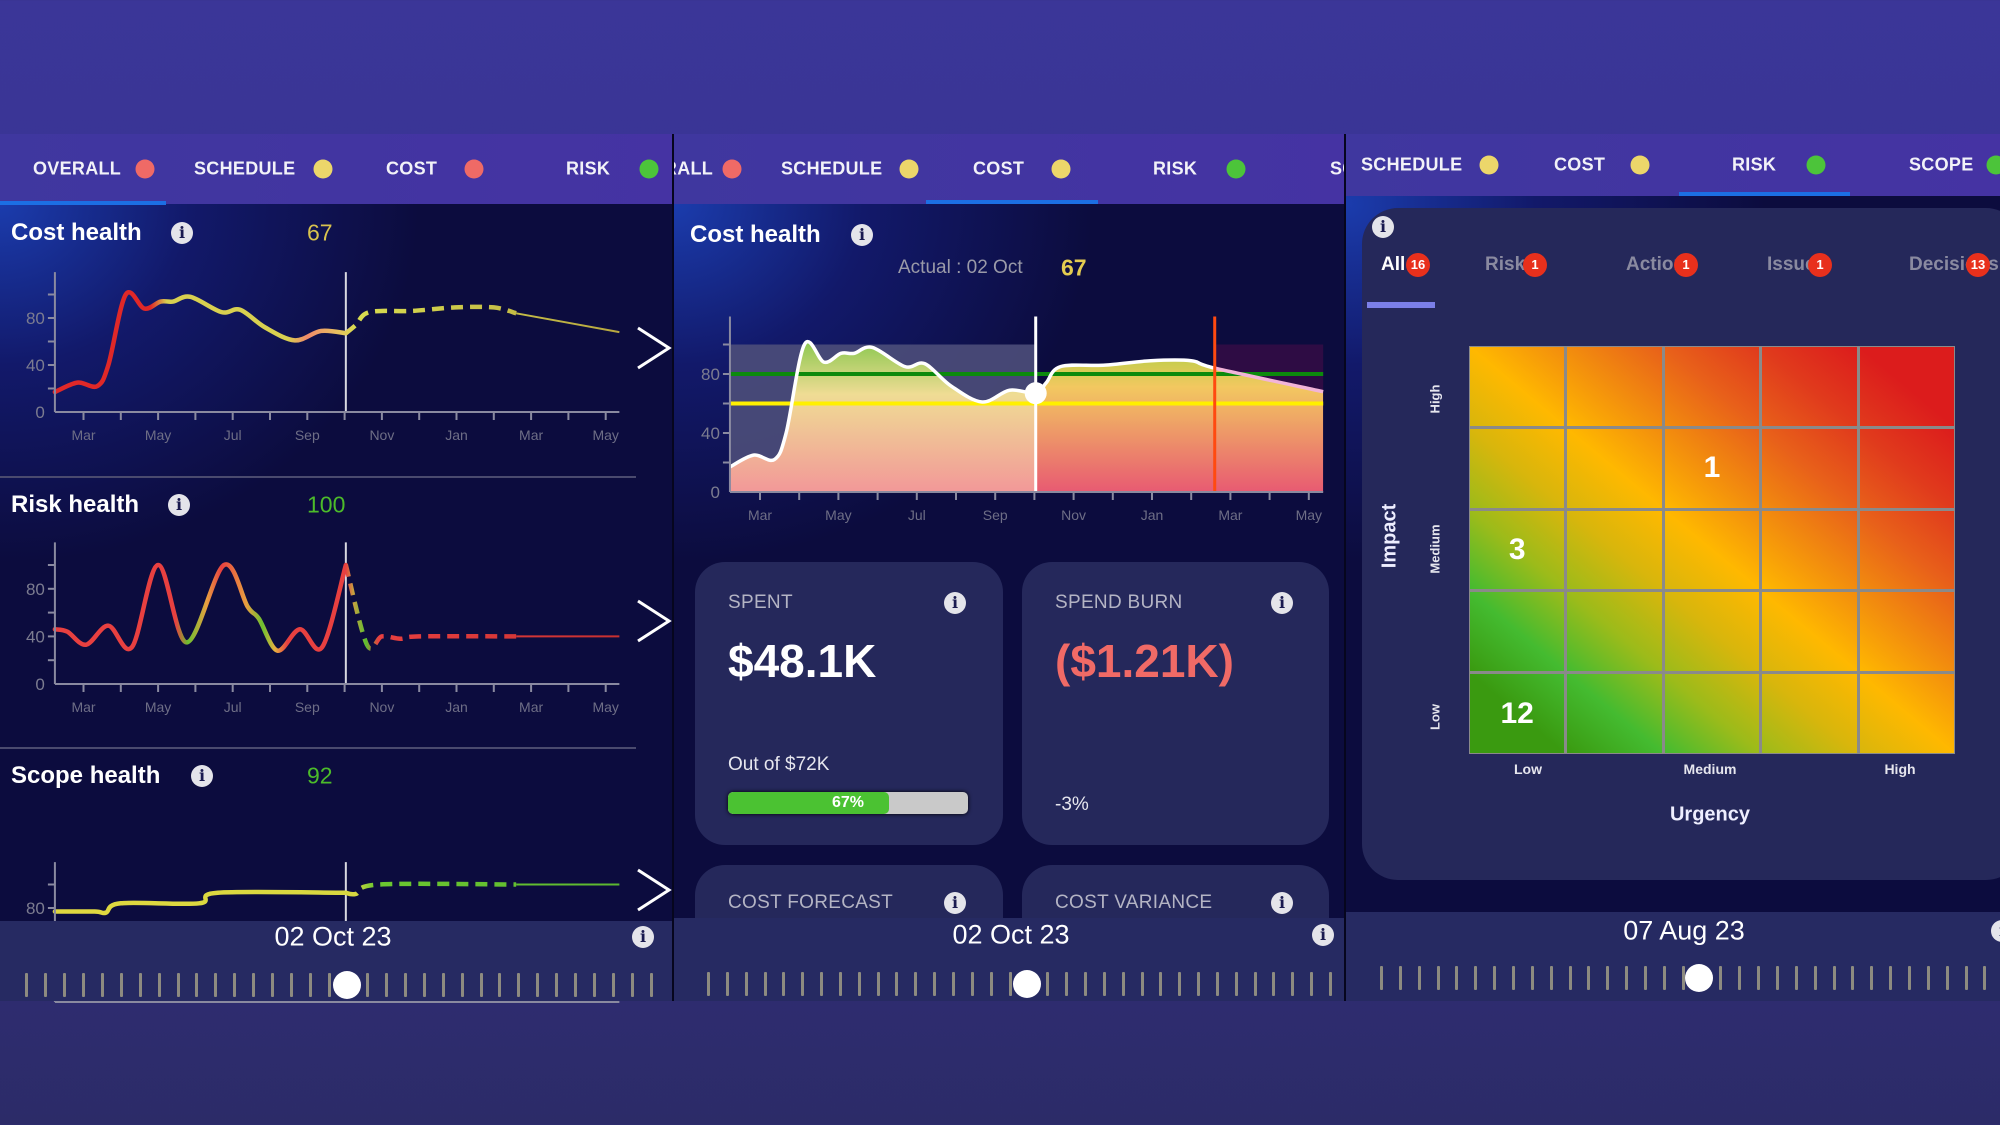 This screenshot has height=1125, width=2000. I want to click on tab-label: COST, so click(412, 168).